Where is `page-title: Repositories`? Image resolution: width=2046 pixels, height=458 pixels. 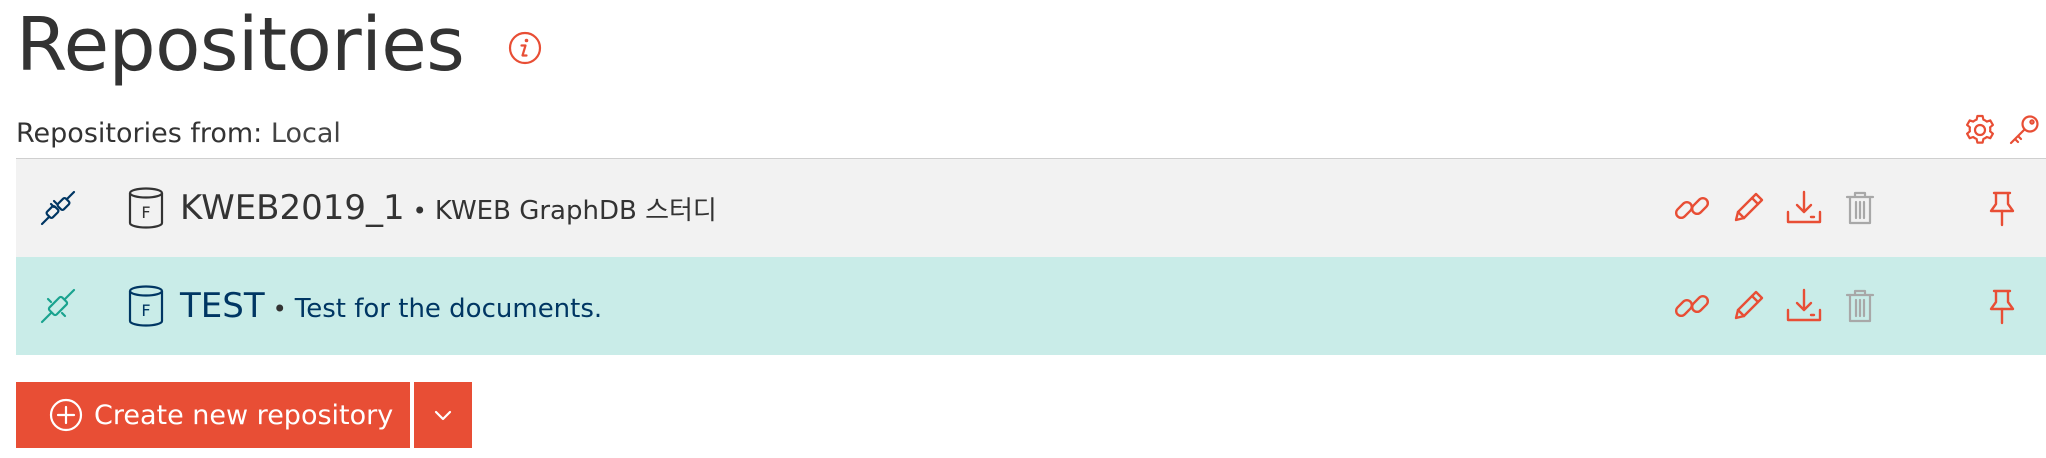
page-title: Repositories is located at coordinates (240, 45).